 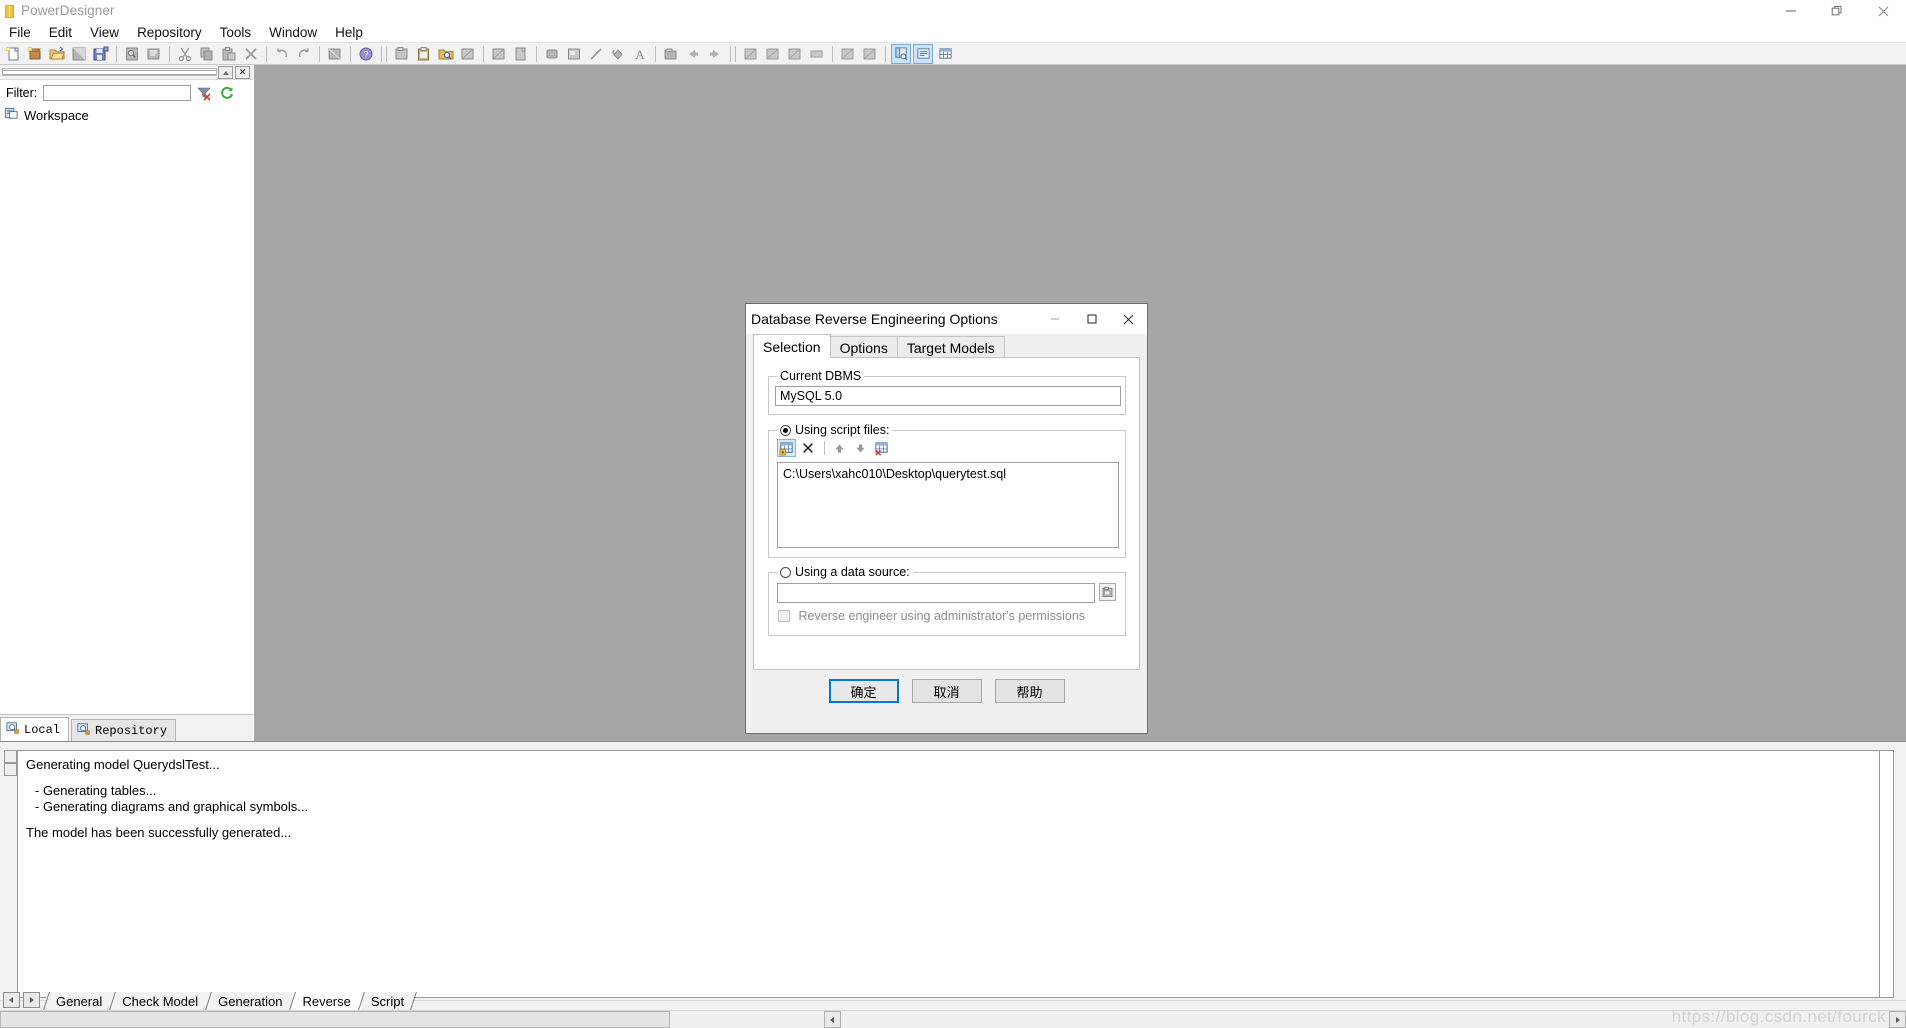 I want to click on new-package-icon, so click(x=35, y=54).